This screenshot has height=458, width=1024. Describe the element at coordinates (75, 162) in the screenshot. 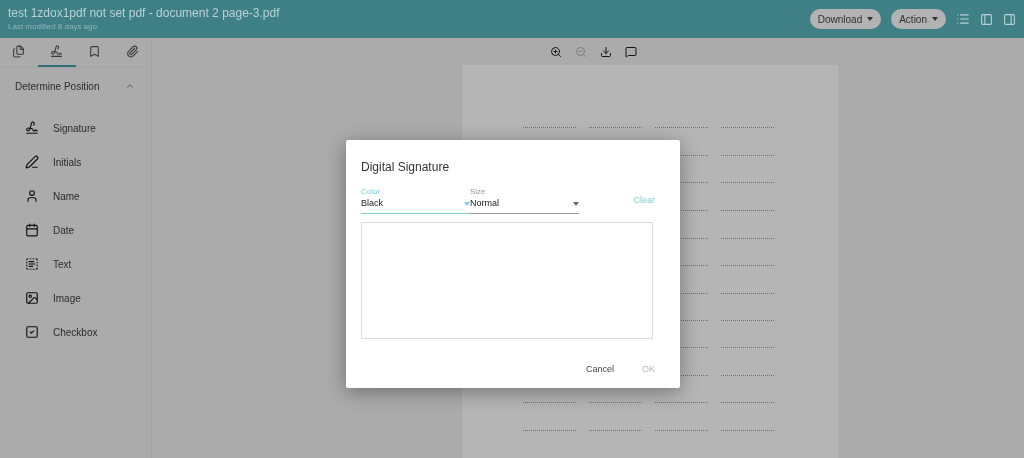

I see `field-type-item: Initials` at that location.